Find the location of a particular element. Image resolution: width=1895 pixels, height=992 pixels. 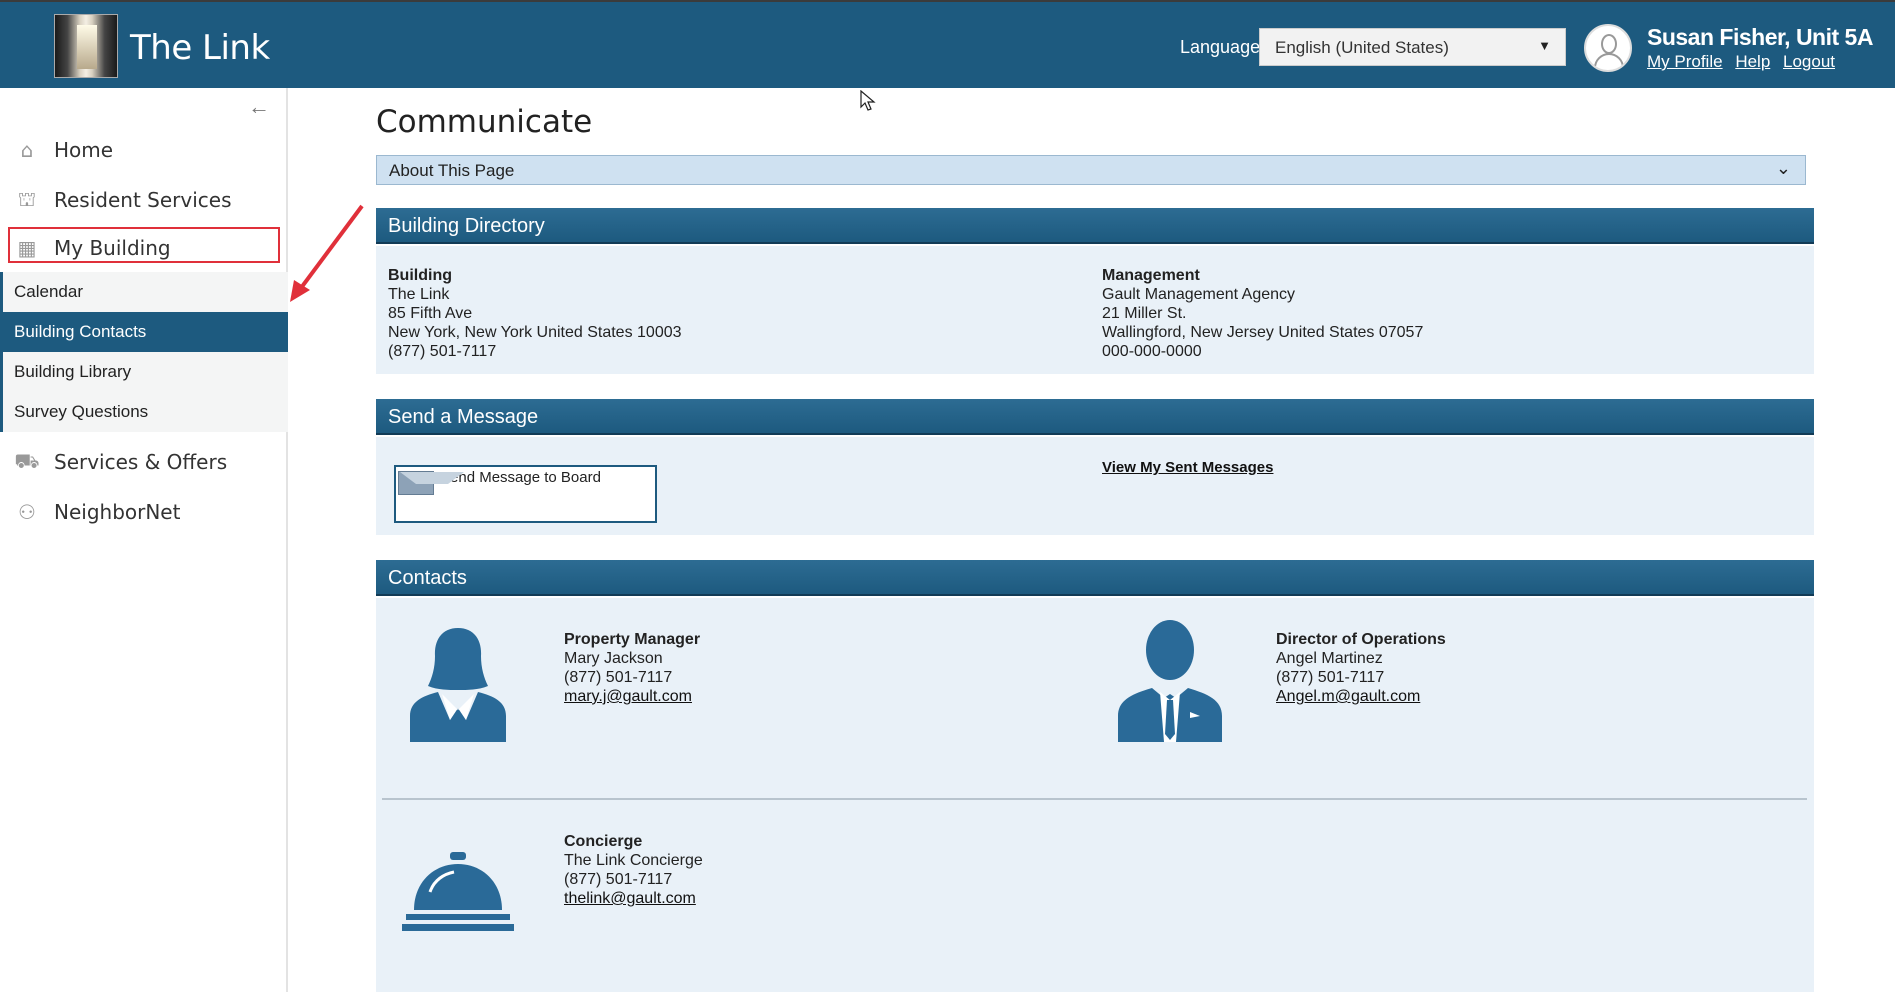

management-phone: 000-000-0000 is located at coordinates (1152, 351).